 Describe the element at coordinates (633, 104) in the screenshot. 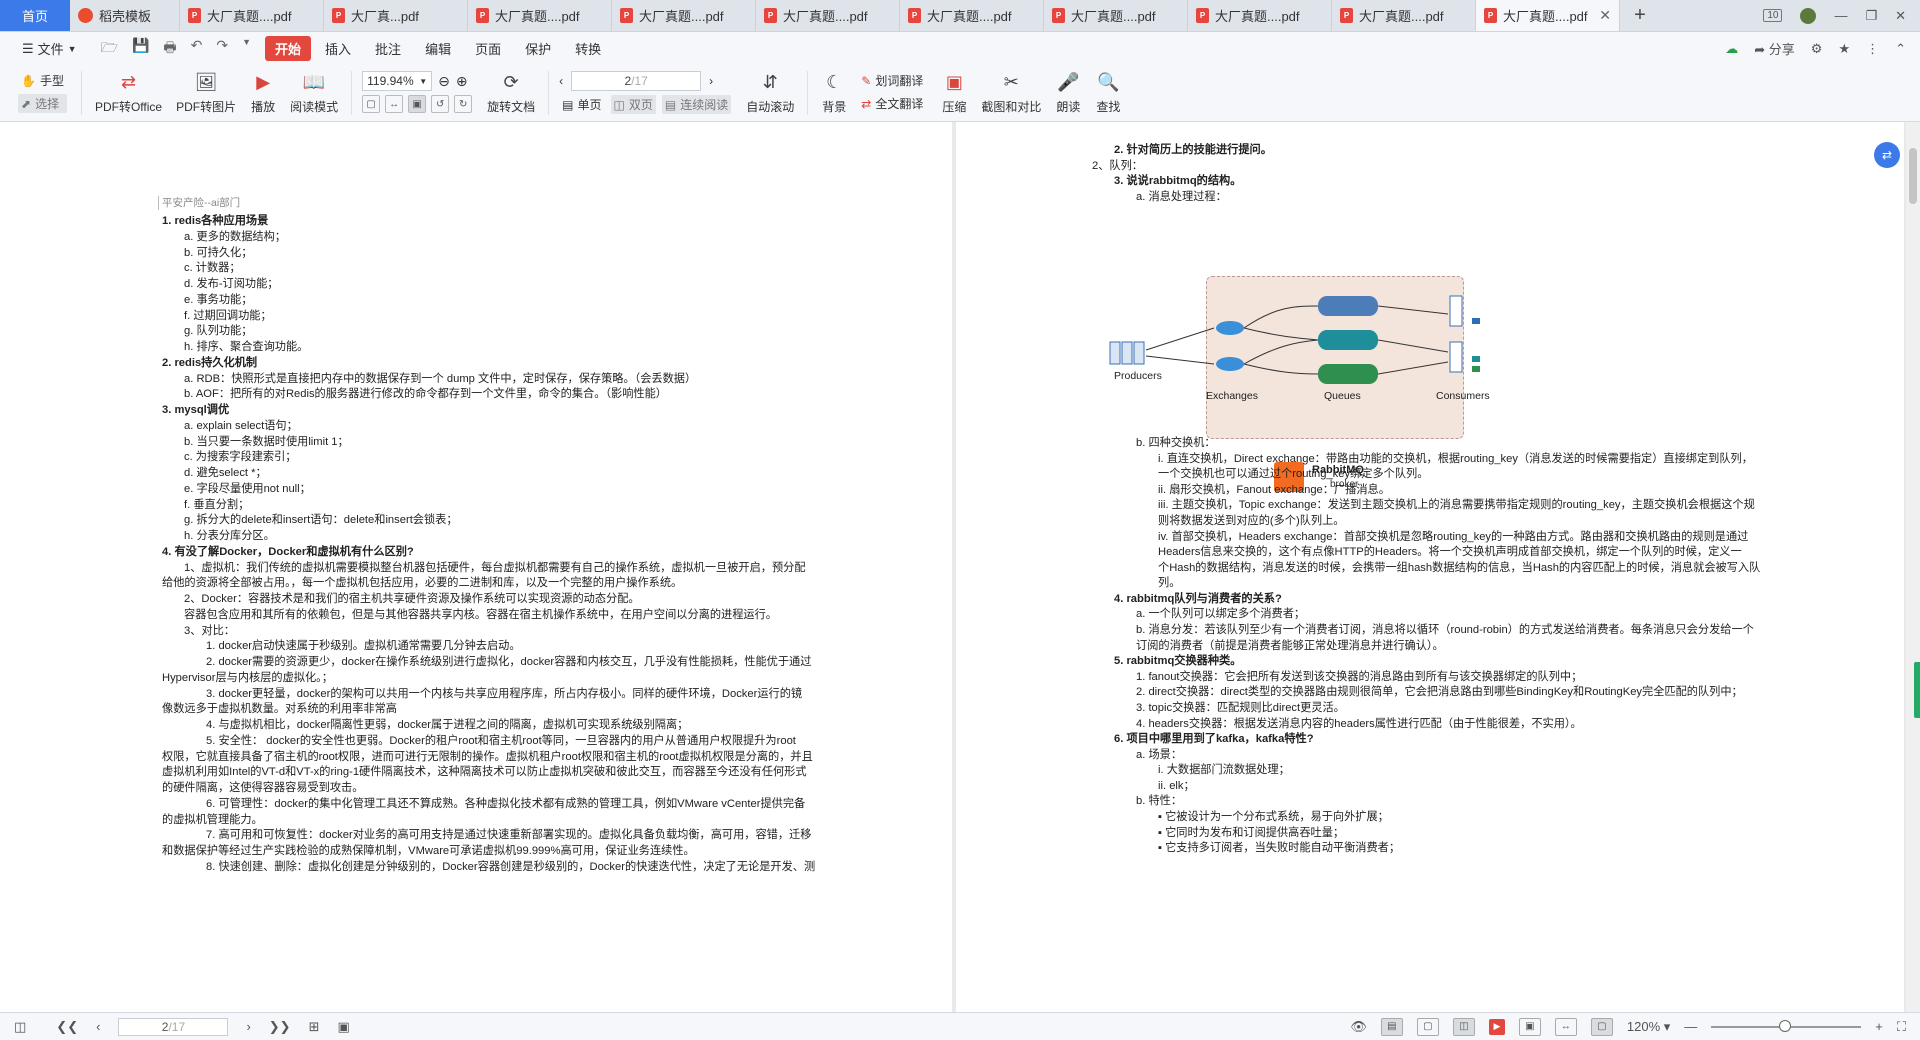

I see `double-page-button: ◫ 双页` at that location.